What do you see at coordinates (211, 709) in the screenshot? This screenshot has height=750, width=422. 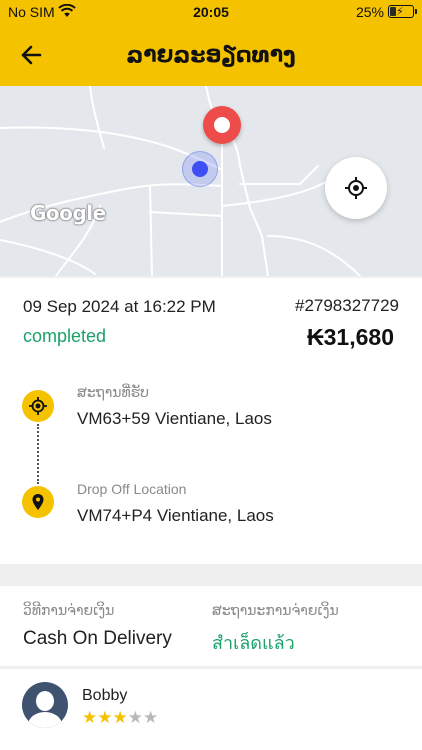 I see `driver-card: Bobby ★★★★★` at bounding box center [211, 709].